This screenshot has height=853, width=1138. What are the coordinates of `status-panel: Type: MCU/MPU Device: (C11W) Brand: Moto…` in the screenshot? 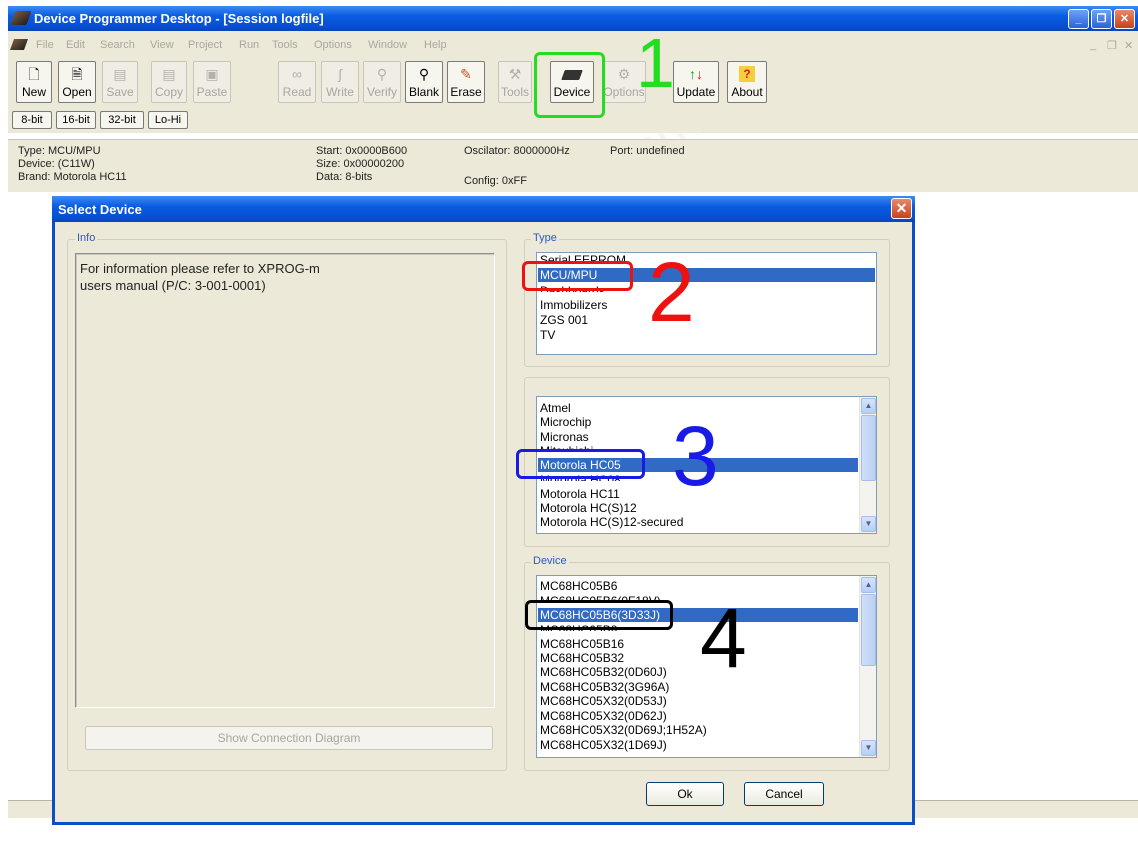 It's located at (573, 165).